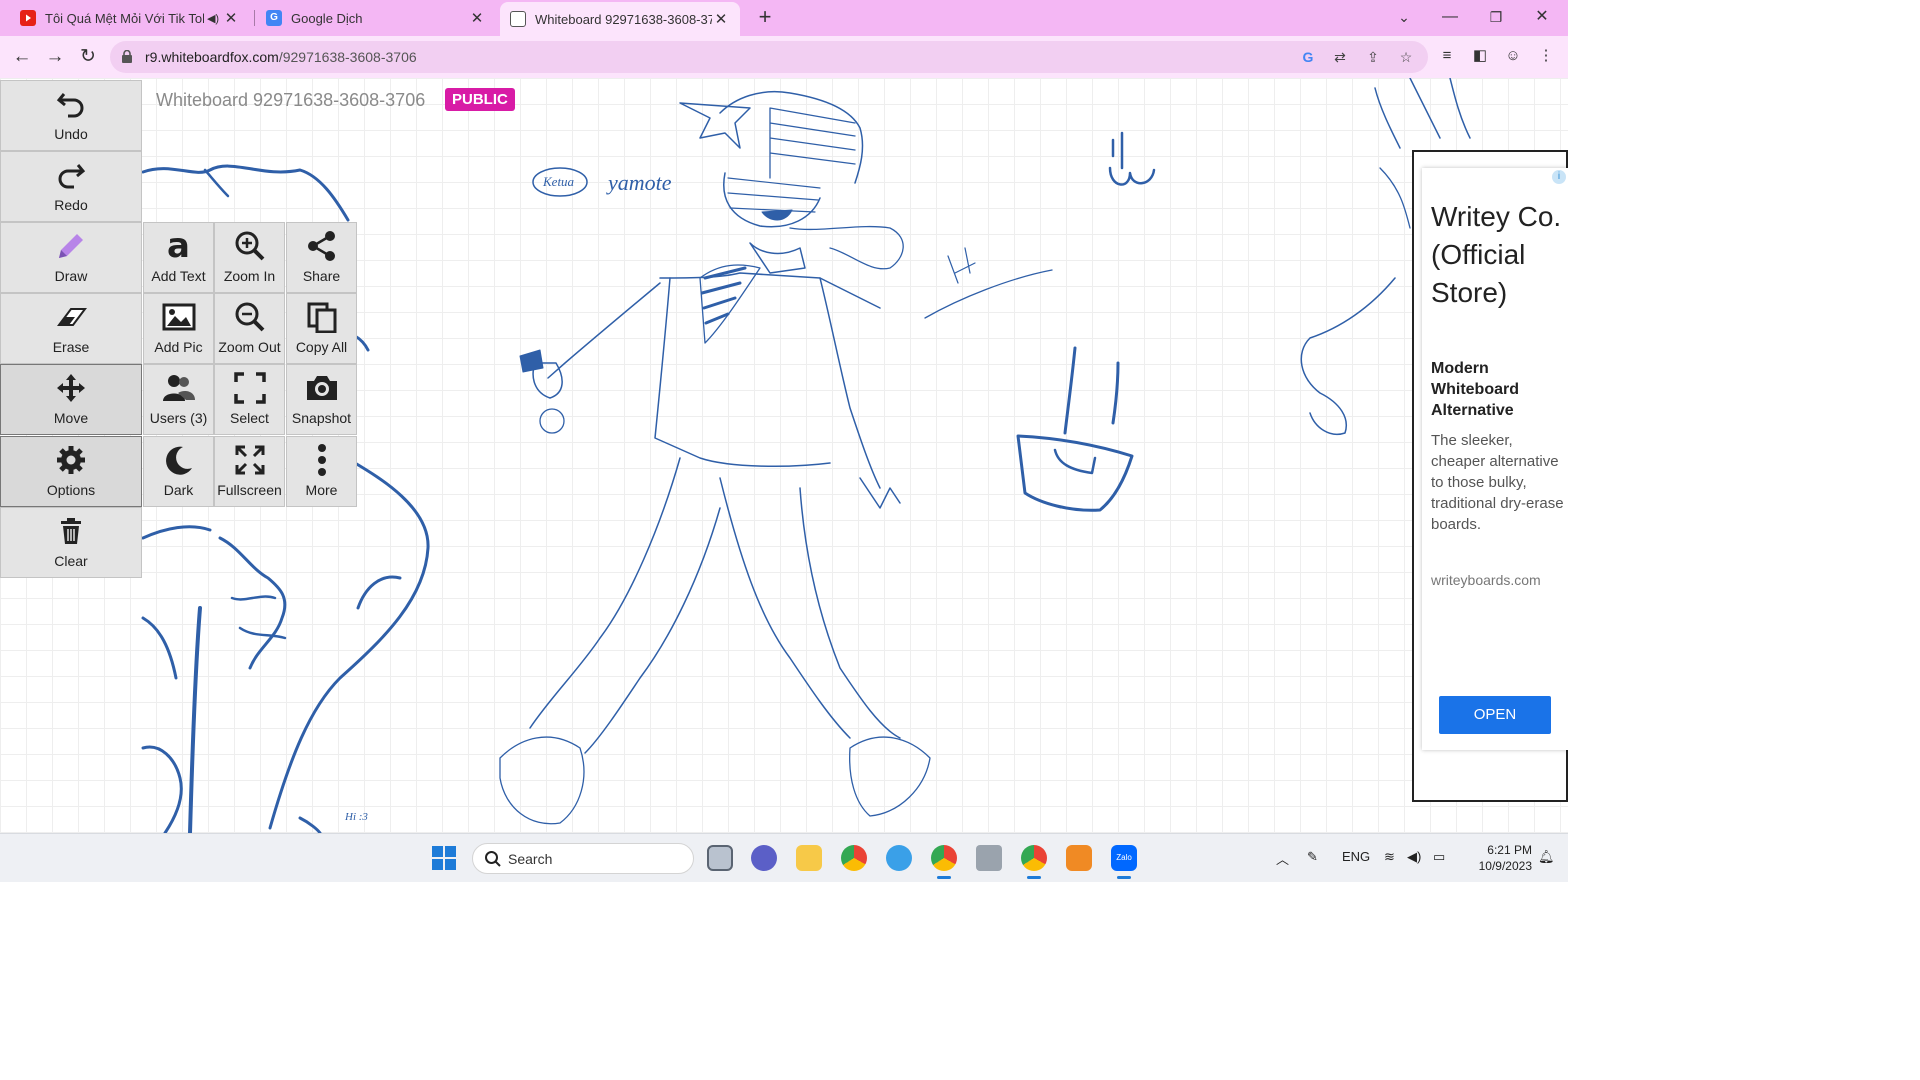  What do you see at coordinates (347, 57) in the screenshot?
I see `url-path: /92971638-3608-3706` at bounding box center [347, 57].